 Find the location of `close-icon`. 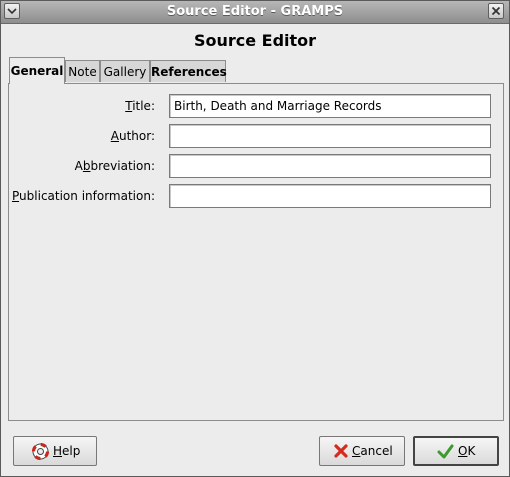

close-icon is located at coordinates (496, 11).